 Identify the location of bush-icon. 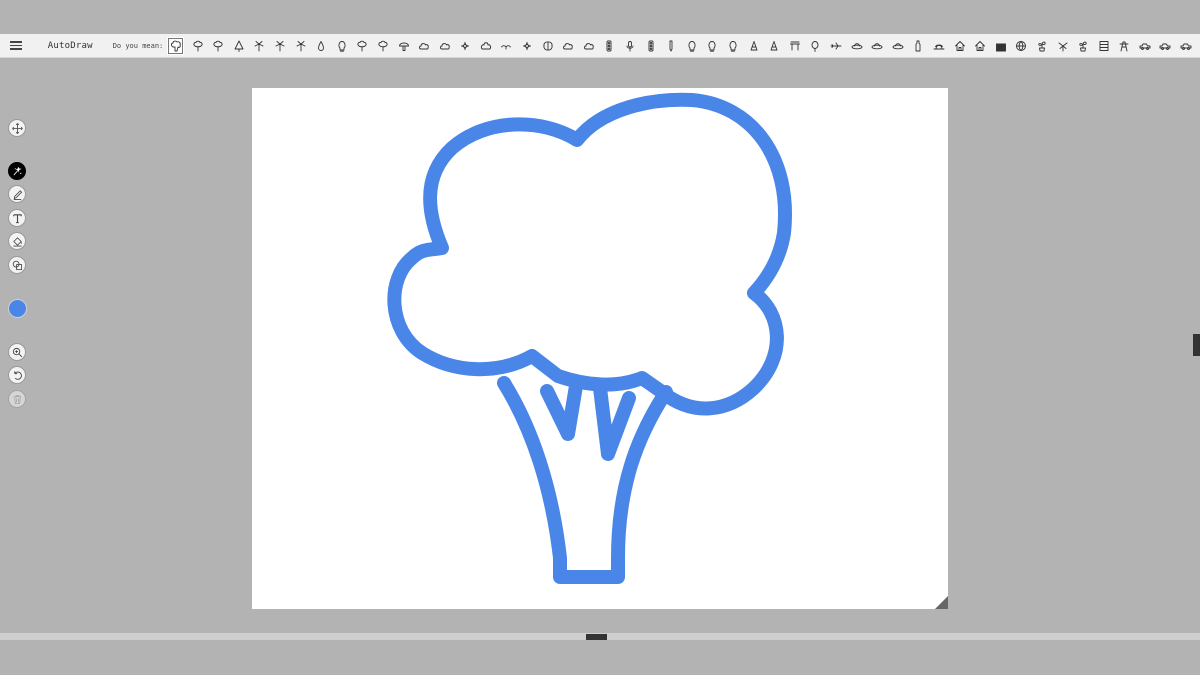
(485, 45).